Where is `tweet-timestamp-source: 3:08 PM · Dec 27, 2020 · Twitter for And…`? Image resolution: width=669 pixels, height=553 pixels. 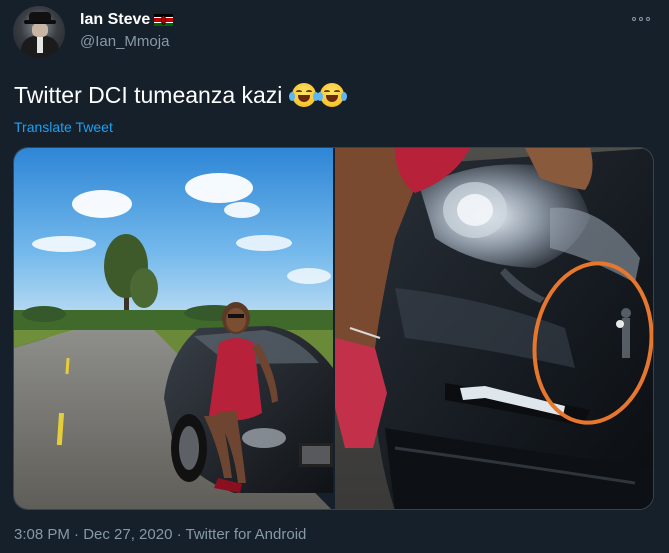
tweet-timestamp-source: 3:08 PM · Dec 27, 2020 · Twitter for And… is located at coordinates (160, 534).